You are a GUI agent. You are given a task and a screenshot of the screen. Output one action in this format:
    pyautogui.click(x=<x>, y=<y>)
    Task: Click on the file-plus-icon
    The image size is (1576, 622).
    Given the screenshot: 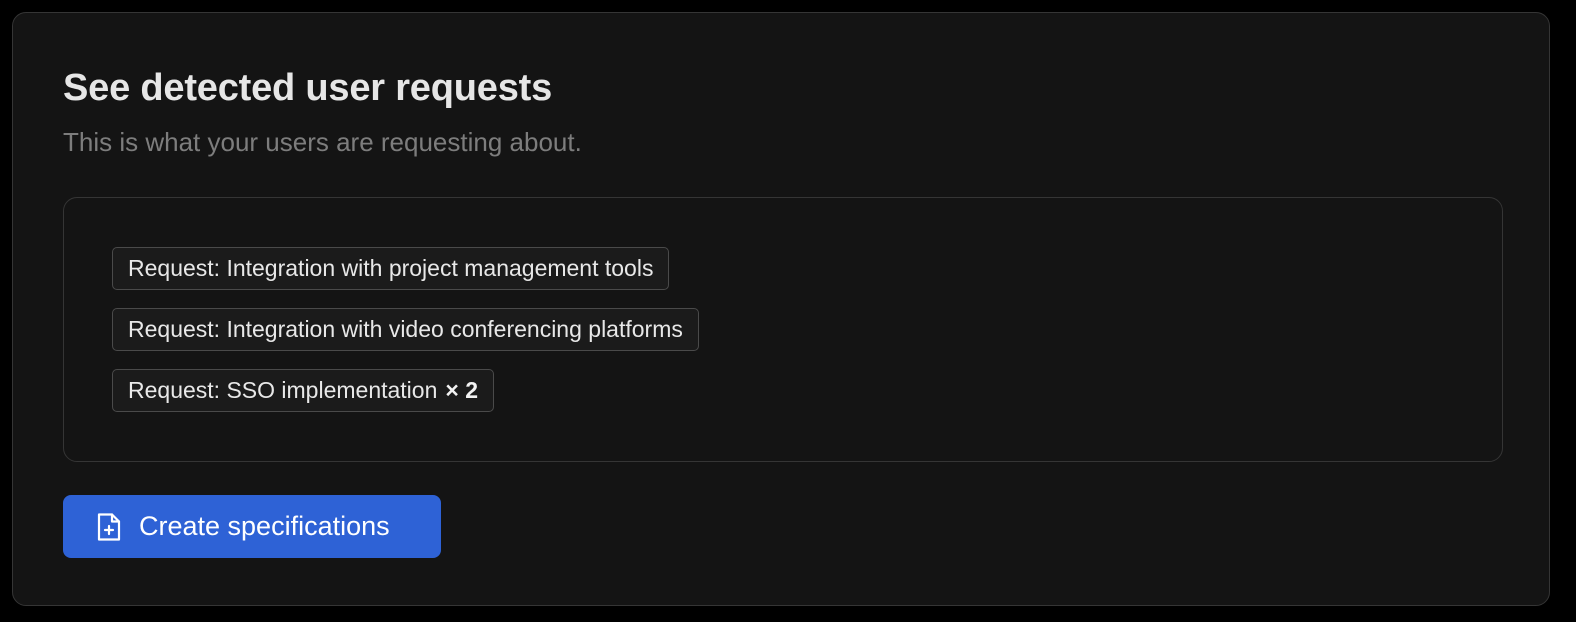 What is the action you would take?
    pyautogui.click(x=109, y=527)
    